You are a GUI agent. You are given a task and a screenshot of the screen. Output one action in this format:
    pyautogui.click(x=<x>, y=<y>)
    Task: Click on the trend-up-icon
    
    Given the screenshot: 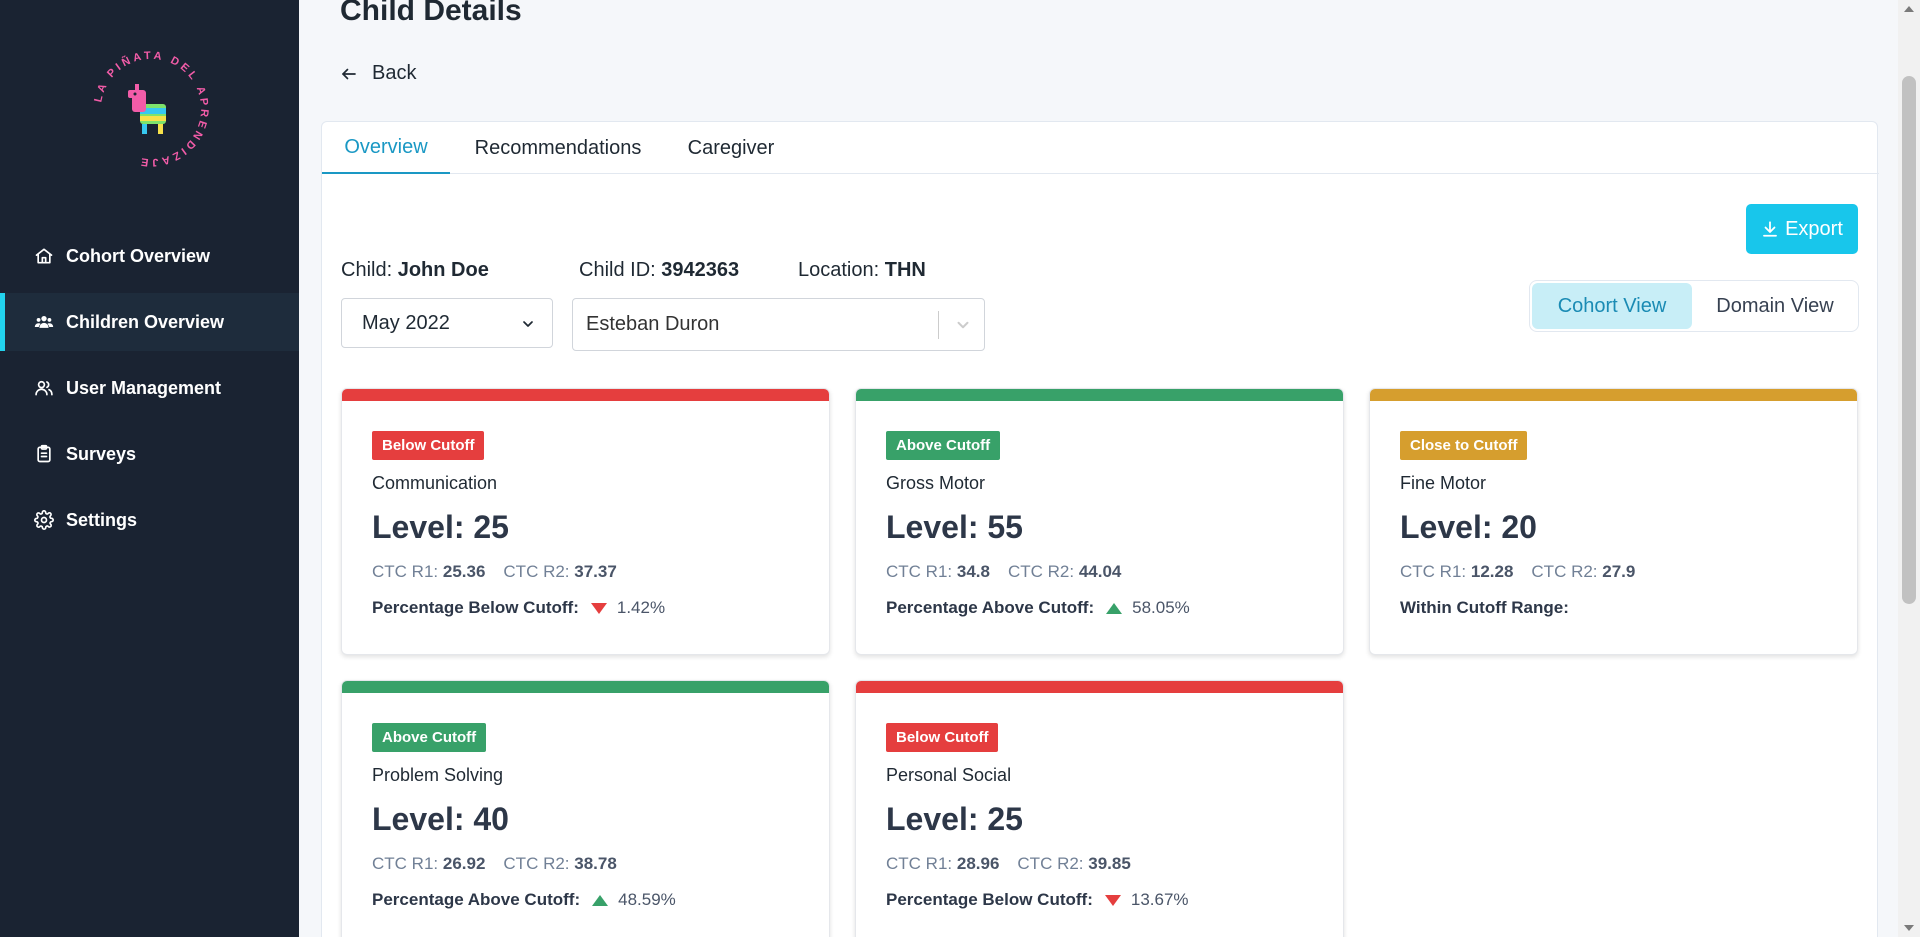 What is the action you would take?
    pyautogui.click(x=1114, y=608)
    